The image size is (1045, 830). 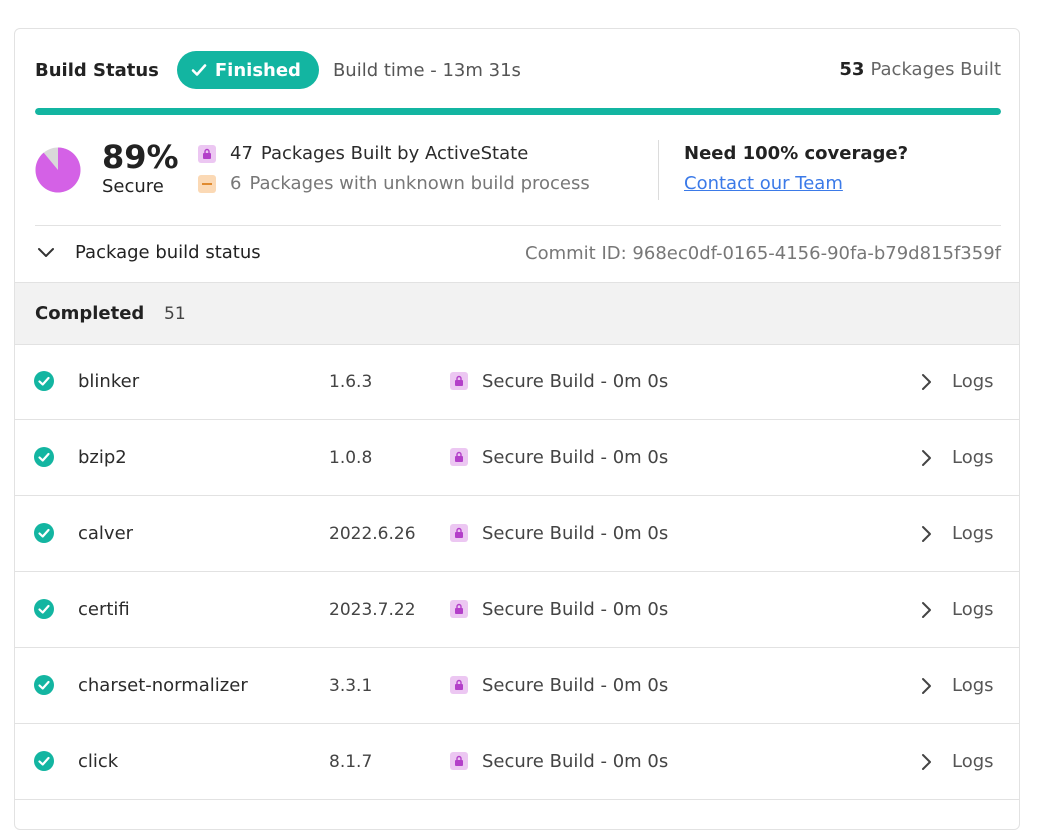 I want to click on legend-built-by-activestate: 47 Packages Built by ActiveState, so click(x=363, y=153).